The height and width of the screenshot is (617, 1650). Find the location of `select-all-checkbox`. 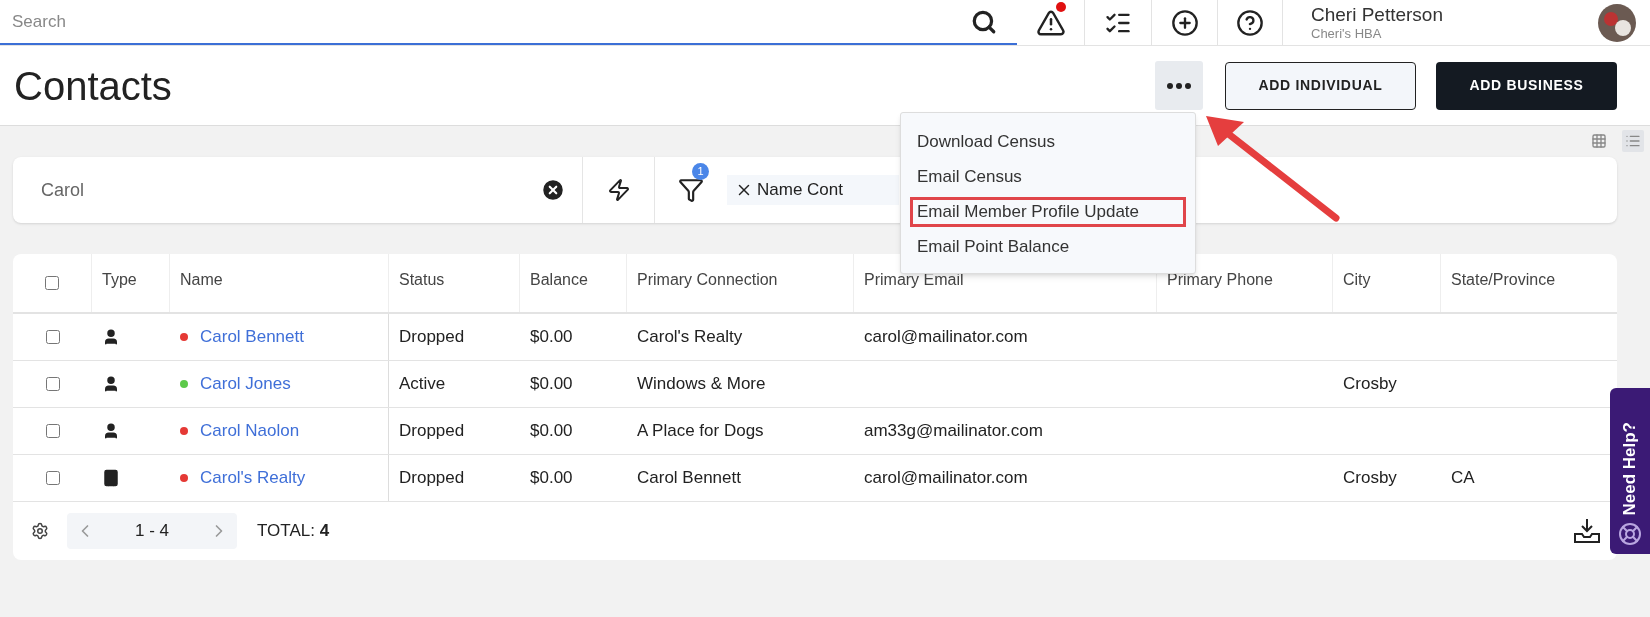

select-all-checkbox is located at coordinates (52, 283).